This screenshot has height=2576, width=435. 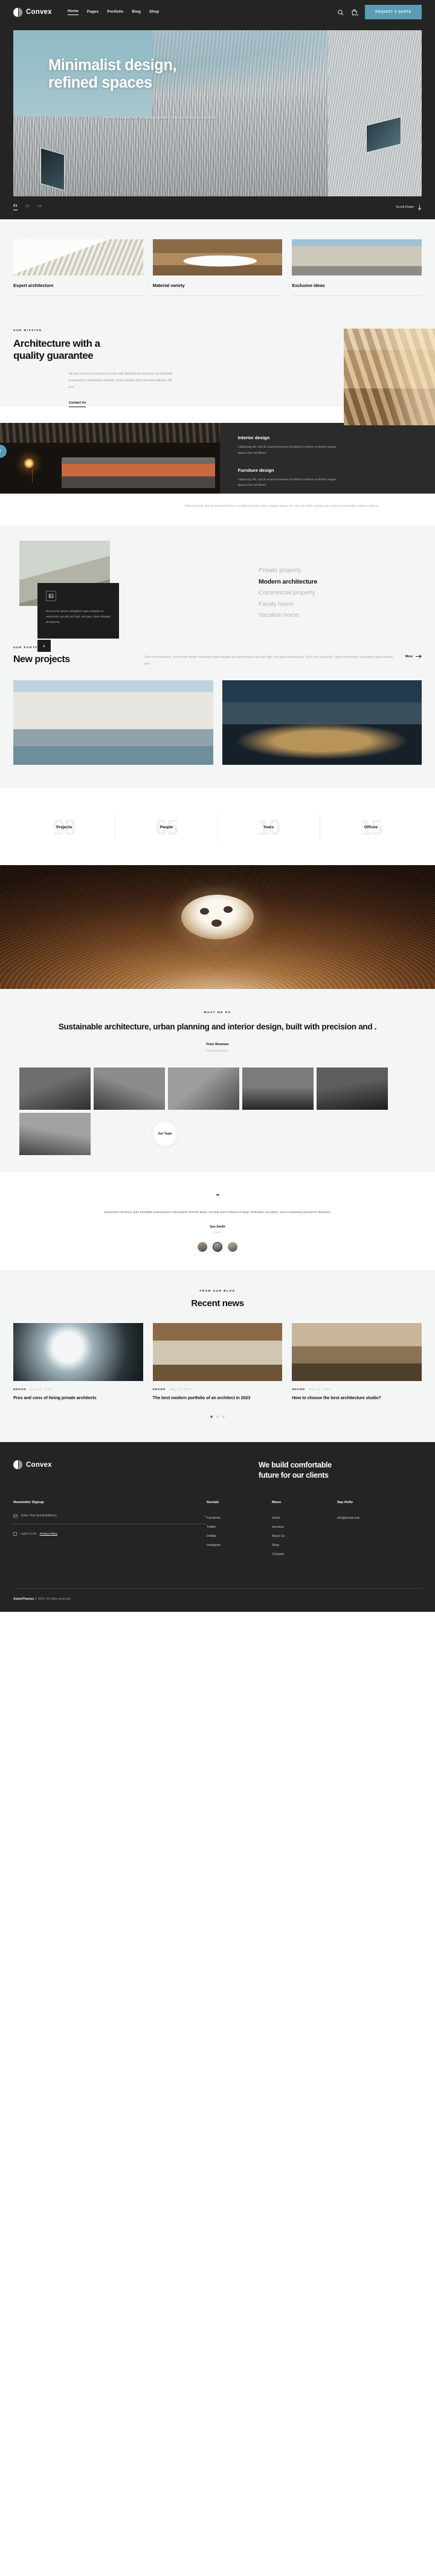 I want to click on privacy-policy-link: Privacy Policy, so click(x=48, y=1534).